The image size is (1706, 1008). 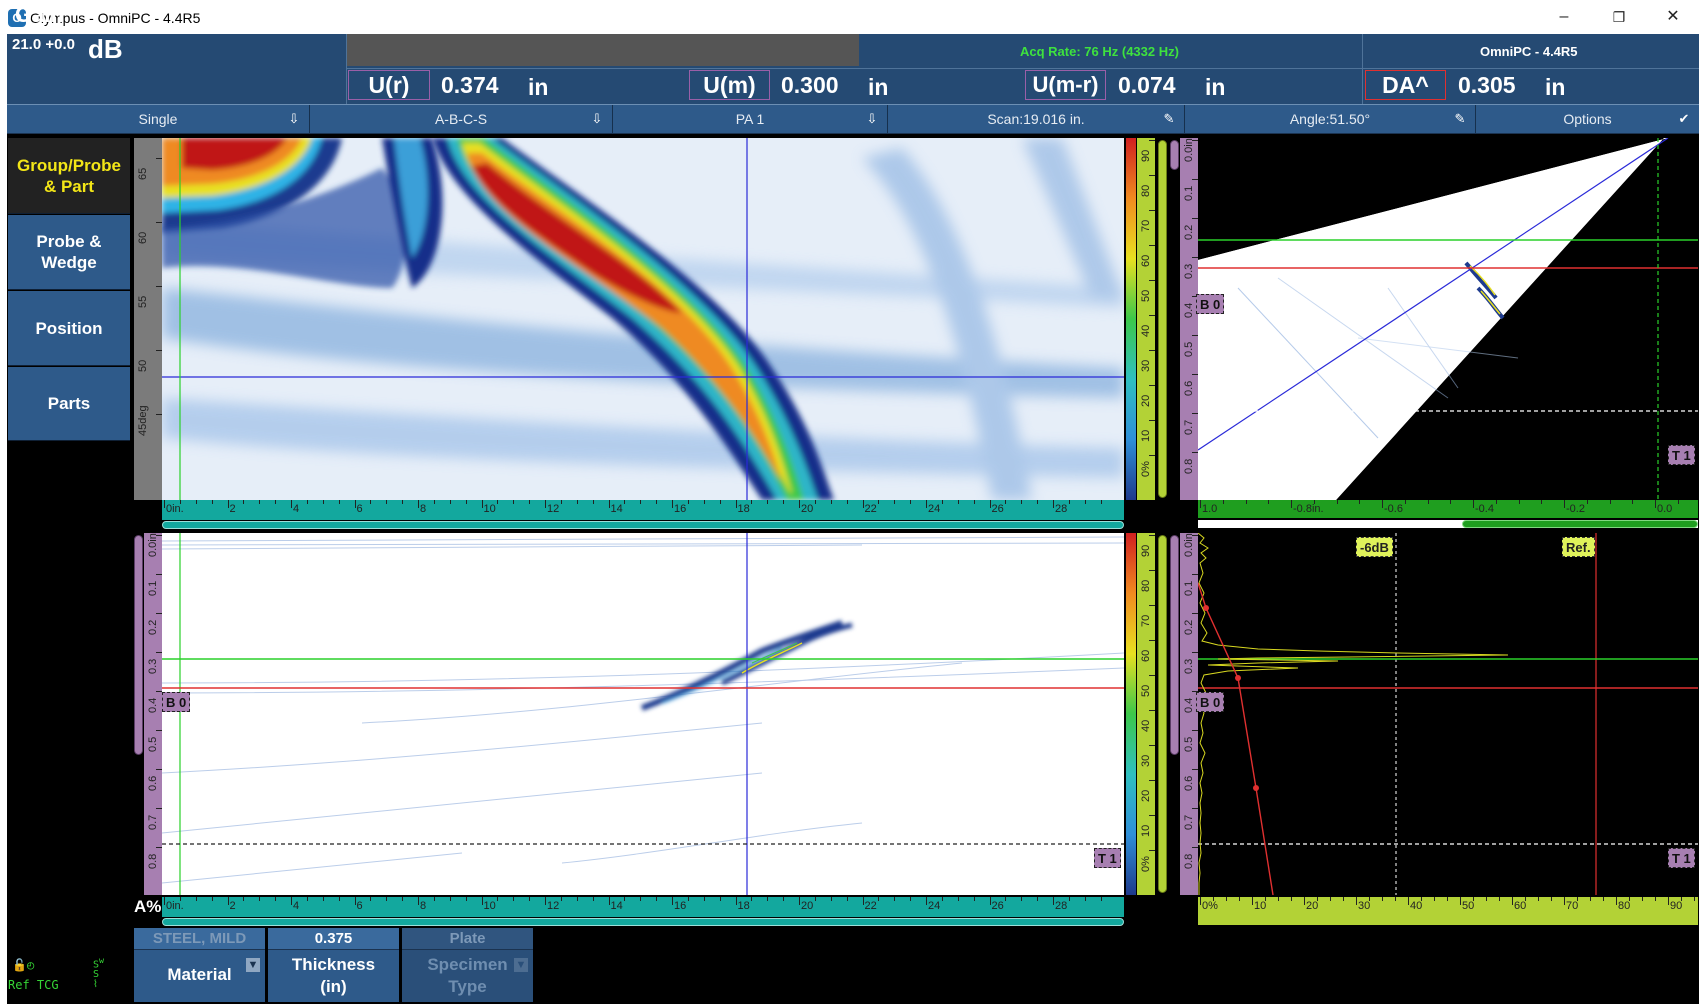 I want to click on reading-um-value: 0.300, so click(x=810, y=85).